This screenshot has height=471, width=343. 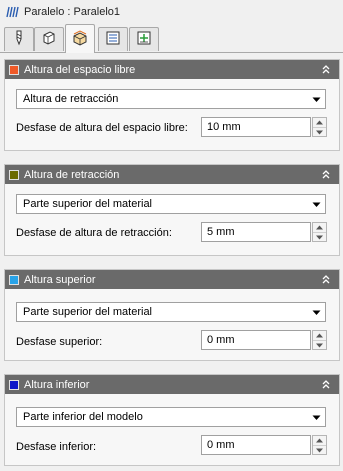 I want to click on heights-icon, so click(x=80, y=39).